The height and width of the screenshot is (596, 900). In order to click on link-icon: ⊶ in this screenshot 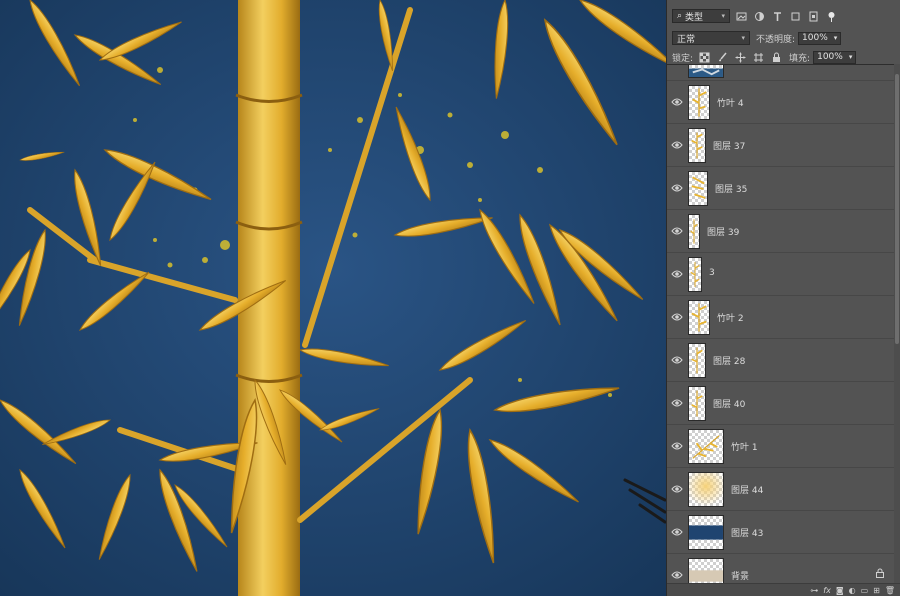, I will do `click(814, 590)`.